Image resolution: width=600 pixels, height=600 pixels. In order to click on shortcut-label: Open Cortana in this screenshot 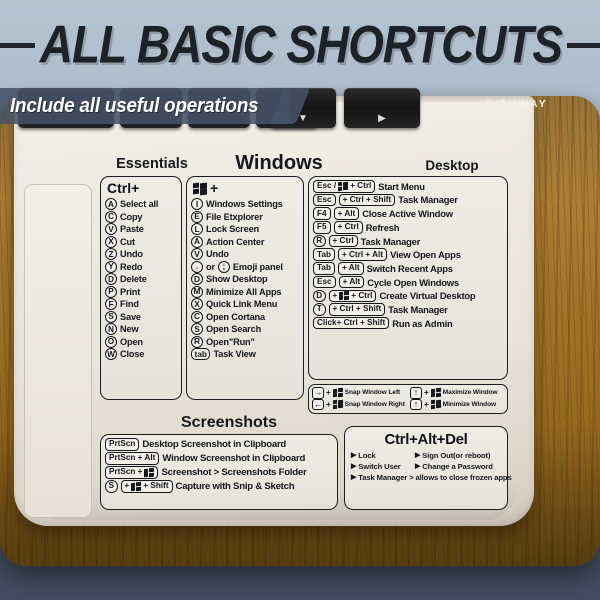, I will do `click(235, 316)`.